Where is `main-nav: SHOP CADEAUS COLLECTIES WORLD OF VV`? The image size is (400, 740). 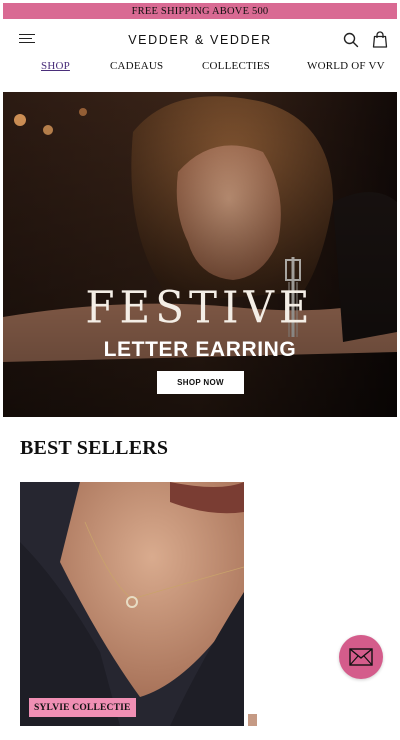 main-nav: SHOP CADEAUS COLLECTIES WORLD OF VV is located at coordinates (200, 69).